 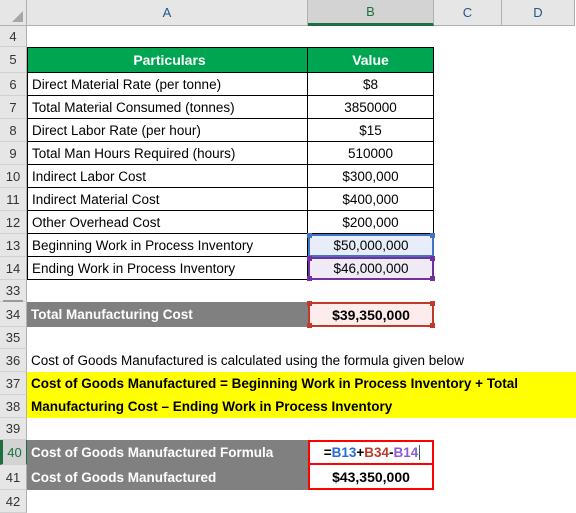 What do you see at coordinates (13, 501) in the screenshot?
I see `row-header-42: 42` at bounding box center [13, 501].